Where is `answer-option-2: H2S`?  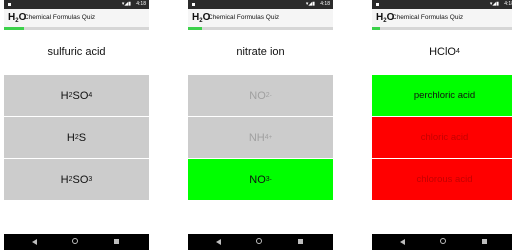 answer-option-2: H2S is located at coordinates (76, 137).